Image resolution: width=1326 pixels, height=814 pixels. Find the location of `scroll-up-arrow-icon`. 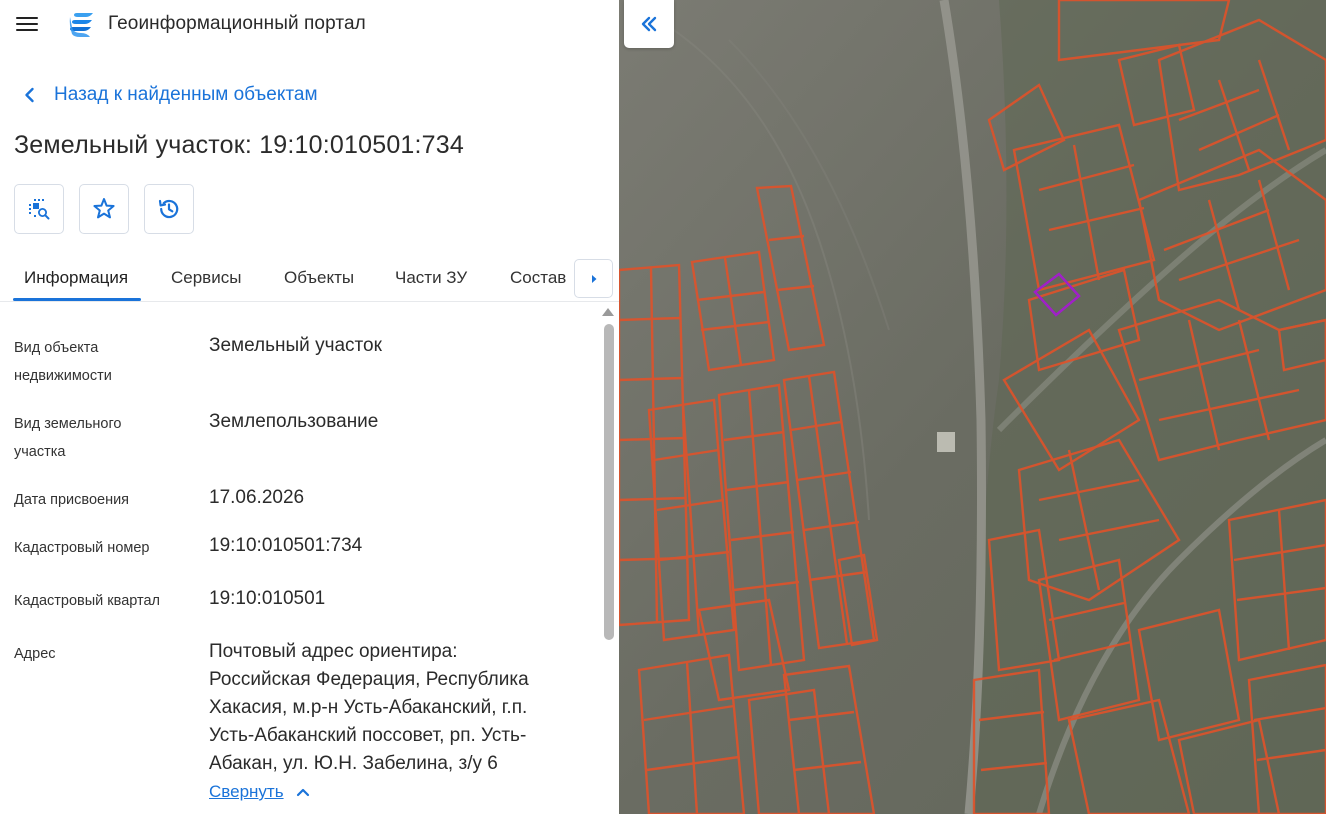

scroll-up-arrow-icon is located at coordinates (608, 312).